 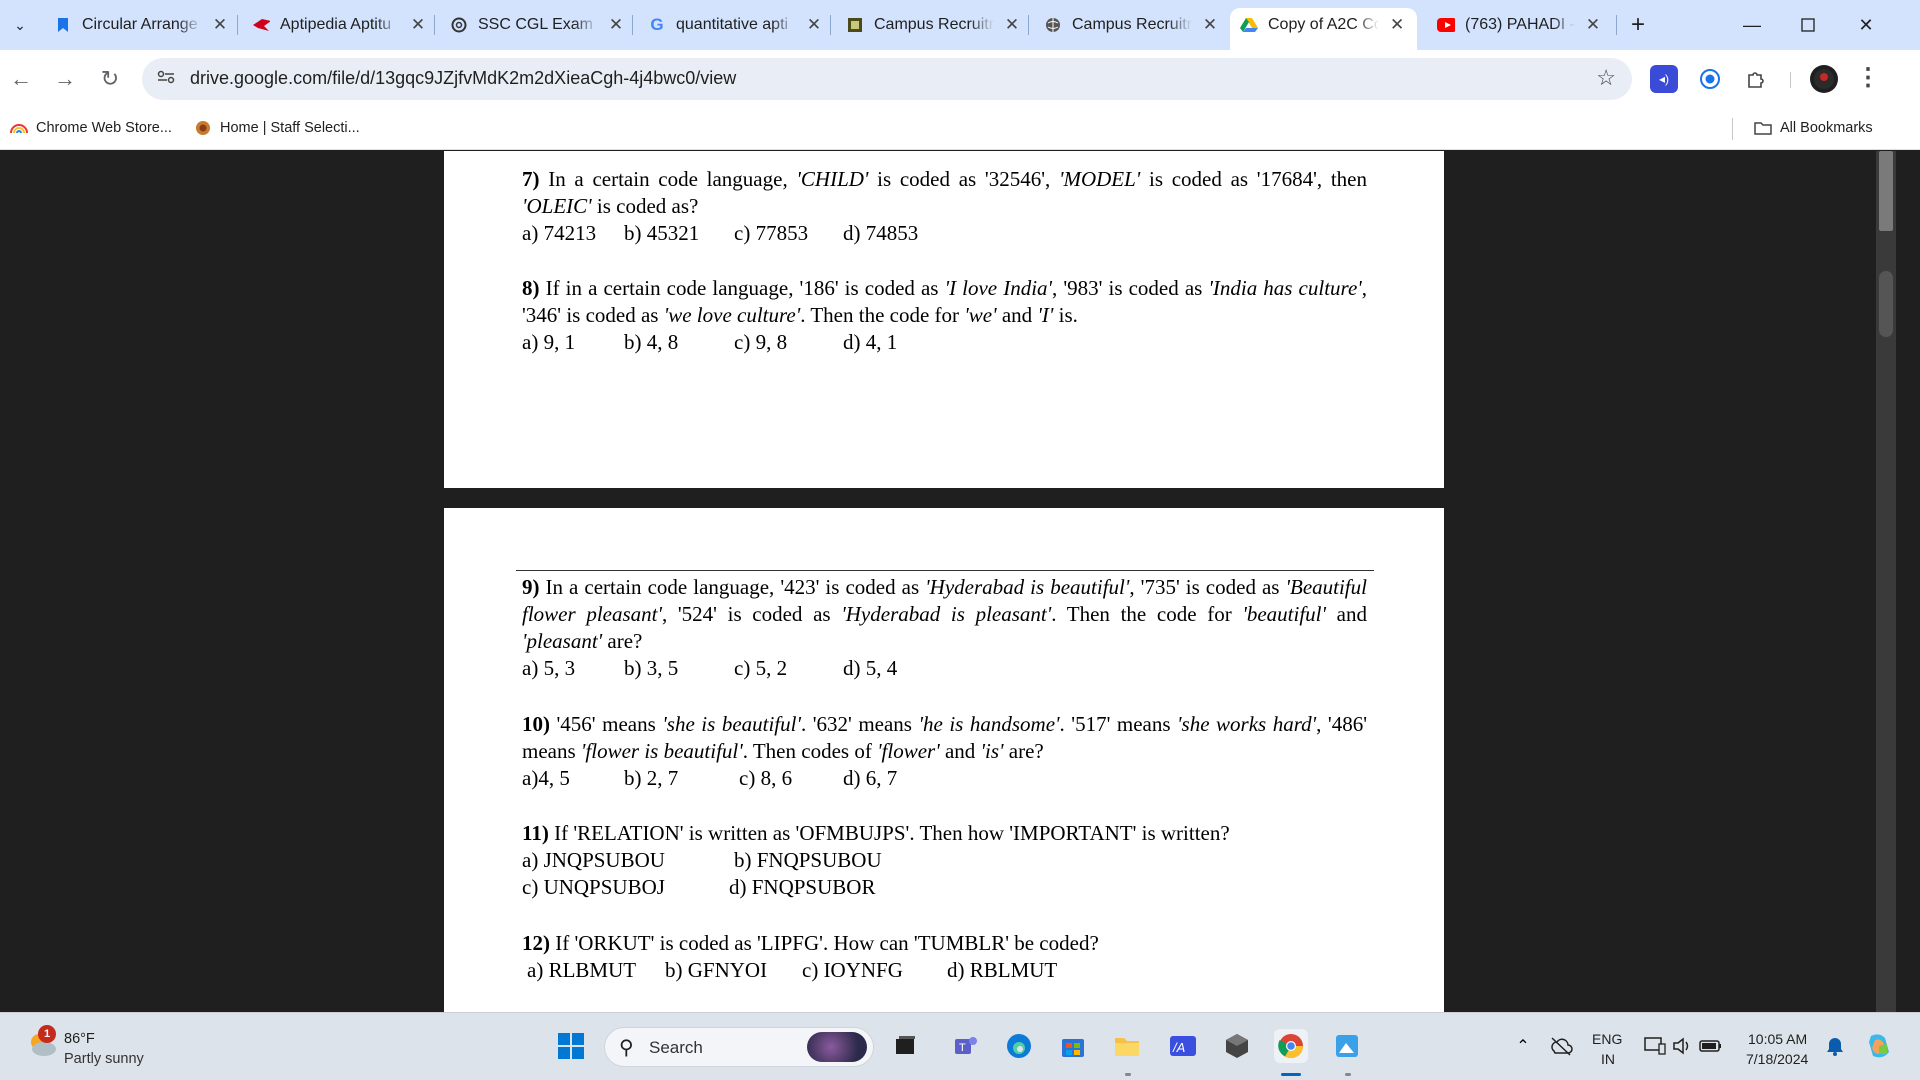 What do you see at coordinates (549, 342) in the screenshot?
I see `option-a: a) 9, 1` at bounding box center [549, 342].